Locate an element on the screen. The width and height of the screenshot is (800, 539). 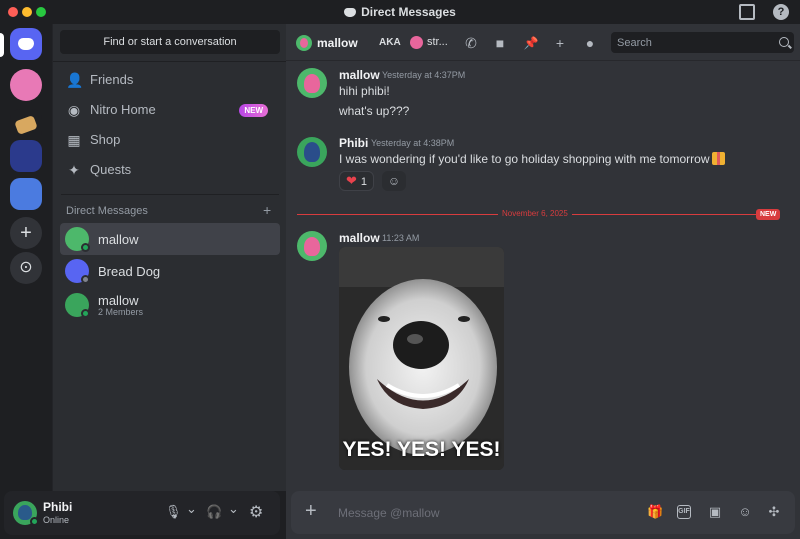
quests-icon: ✦ is located at coordinates (74, 170).